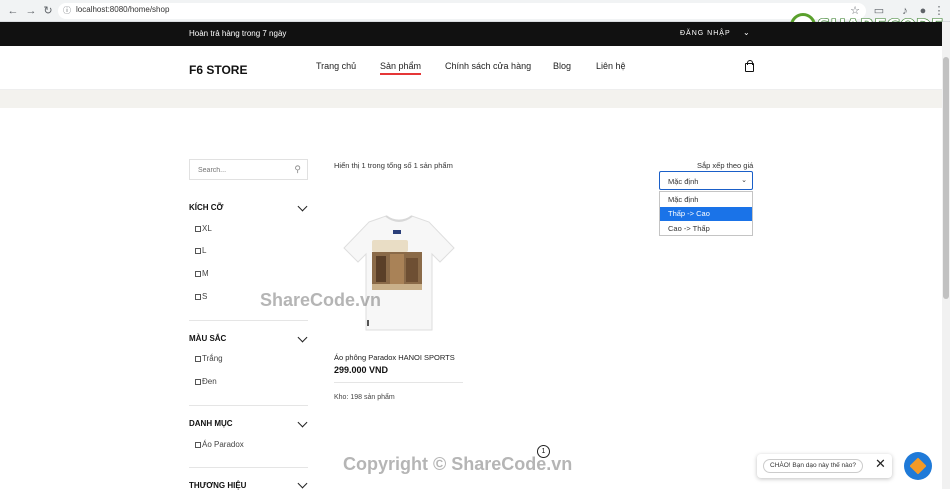 The image size is (950, 490). I want to click on option-label: XL, so click(207, 228).